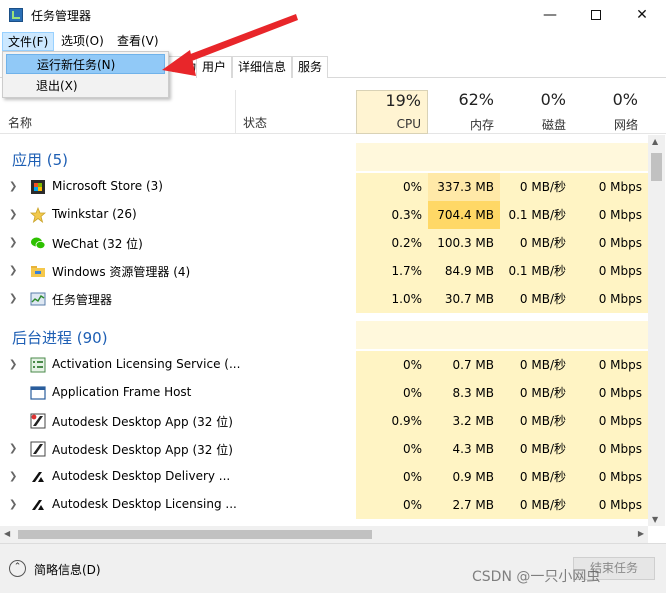  Describe the element at coordinates (97, 244) in the screenshot. I see `process-name: WeChat (32 位)` at that location.